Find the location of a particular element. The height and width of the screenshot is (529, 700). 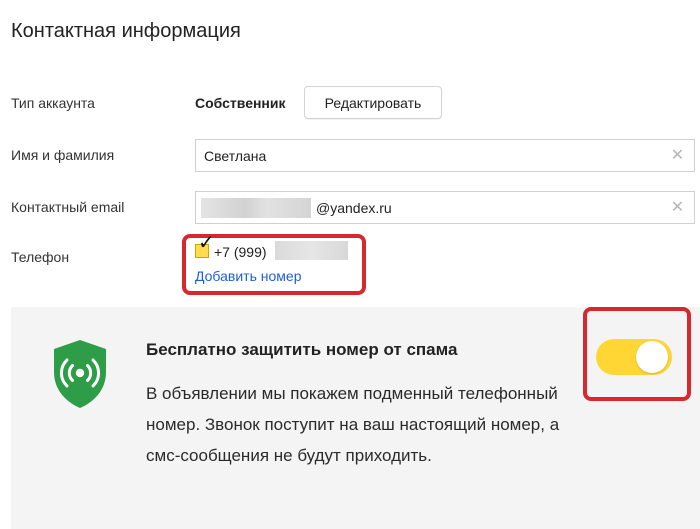

email-label: Контактный email is located at coordinates (68, 207).